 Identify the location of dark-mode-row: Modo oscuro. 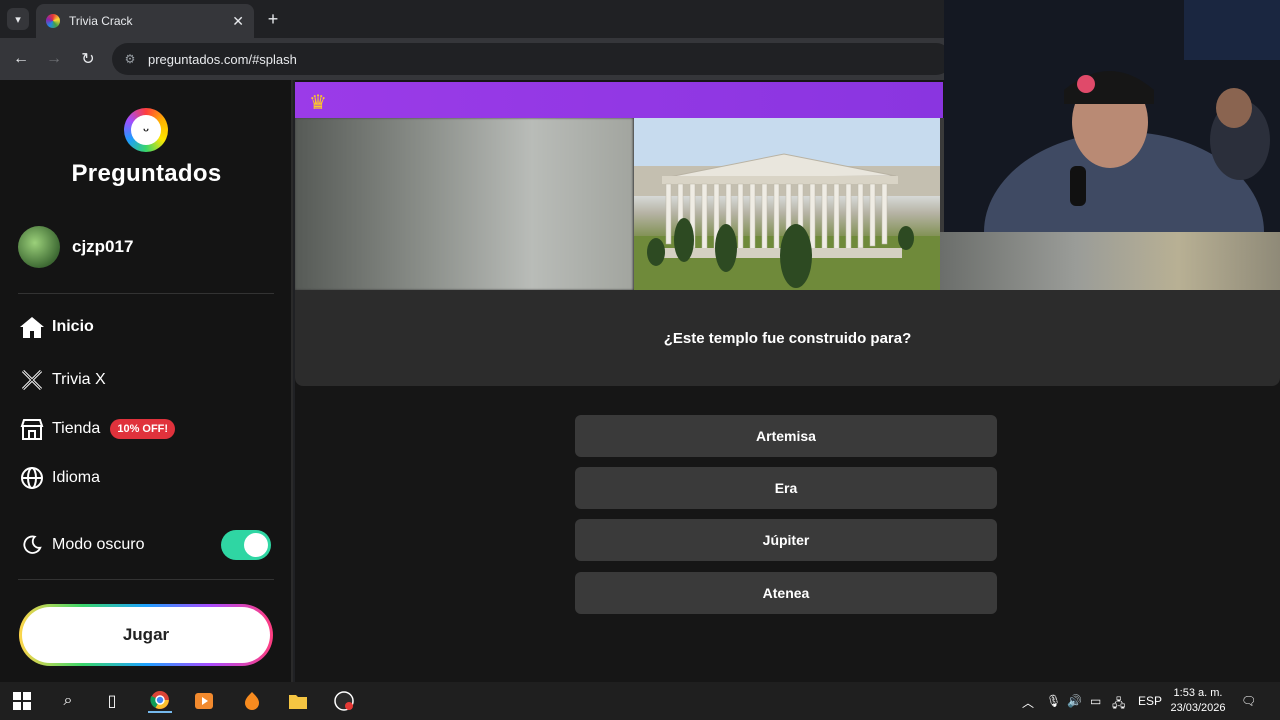
(81, 545).